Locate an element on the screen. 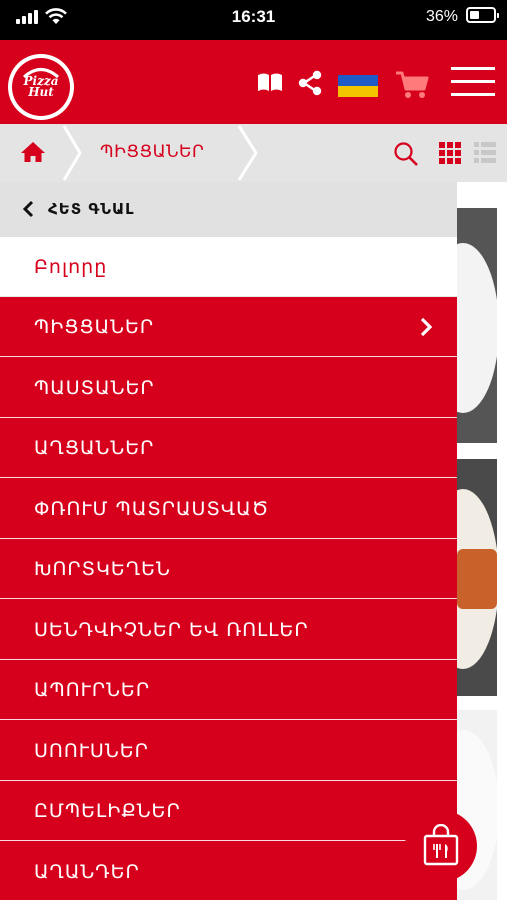 This screenshot has height=900, width=507. chevron-right-icon is located at coordinates (426, 327).